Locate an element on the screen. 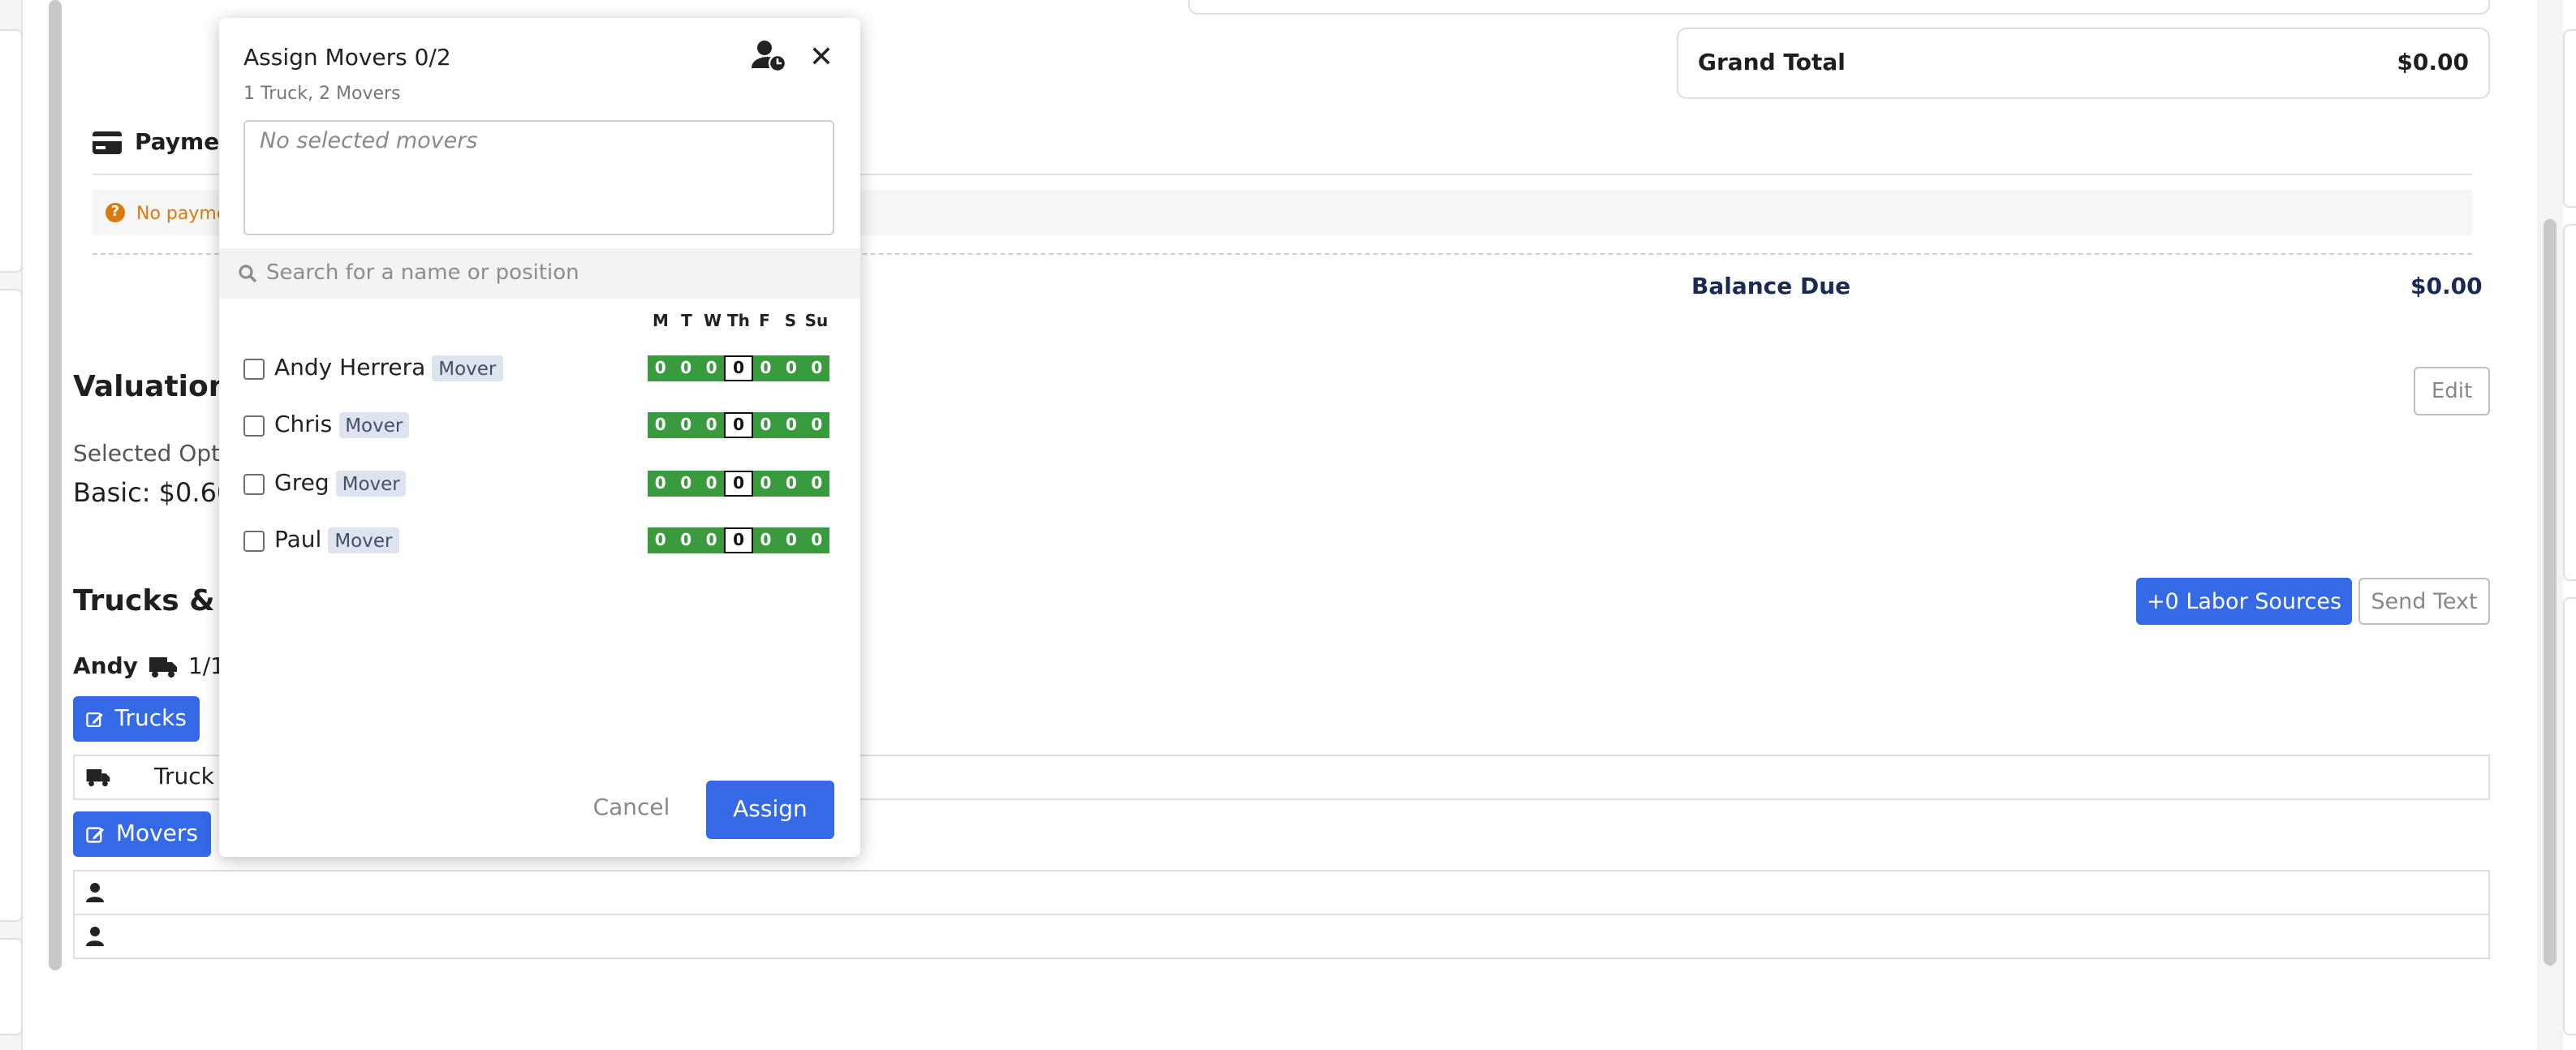 Image resolution: width=2576 pixels, height=1050 pixels. weekday-header: M T W Th F S Su is located at coordinates (738, 322).